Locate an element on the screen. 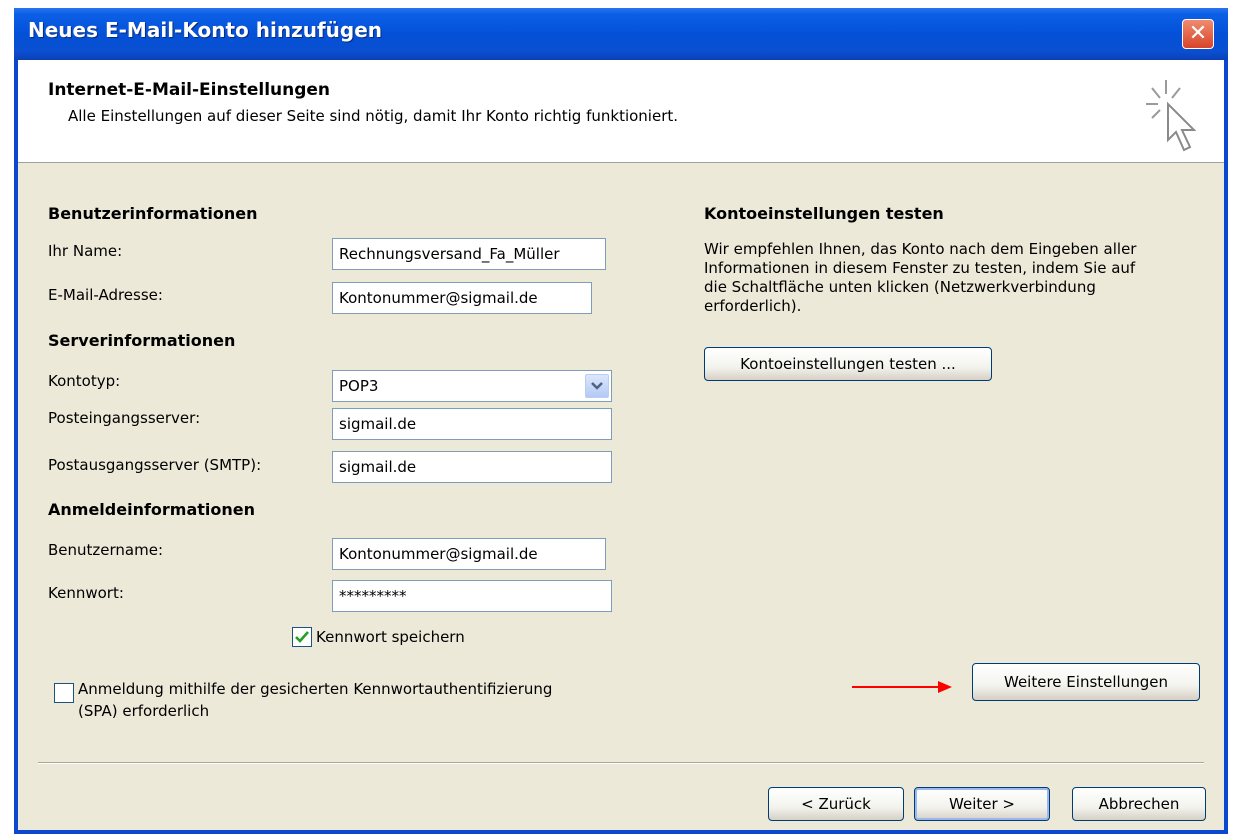 The height and width of the screenshot is (839, 1234). checkmark-icon is located at coordinates (302, 637).